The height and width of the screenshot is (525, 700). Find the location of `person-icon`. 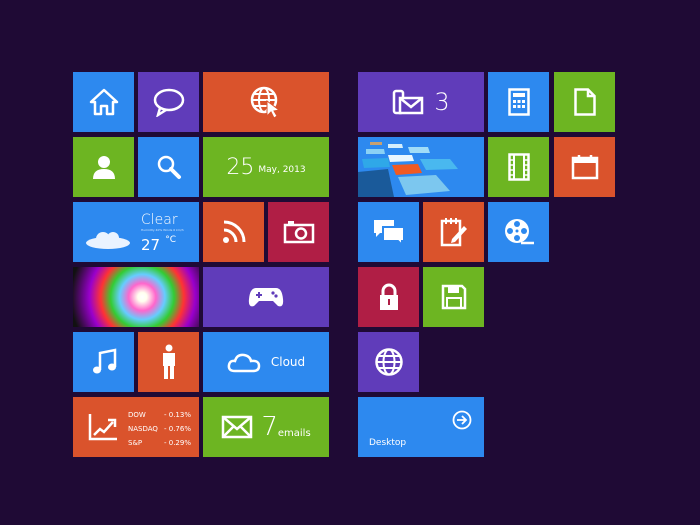

person-icon is located at coordinates (168, 361).